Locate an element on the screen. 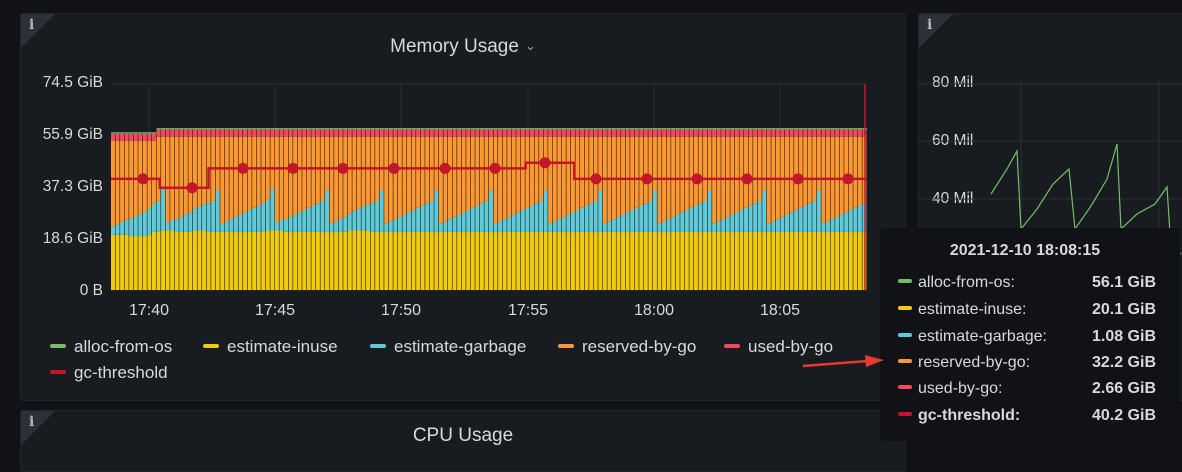 This screenshot has width=1182, height=472. legend-item-alloc-from-os: alloc-from-os is located at coordinates (111, 347).